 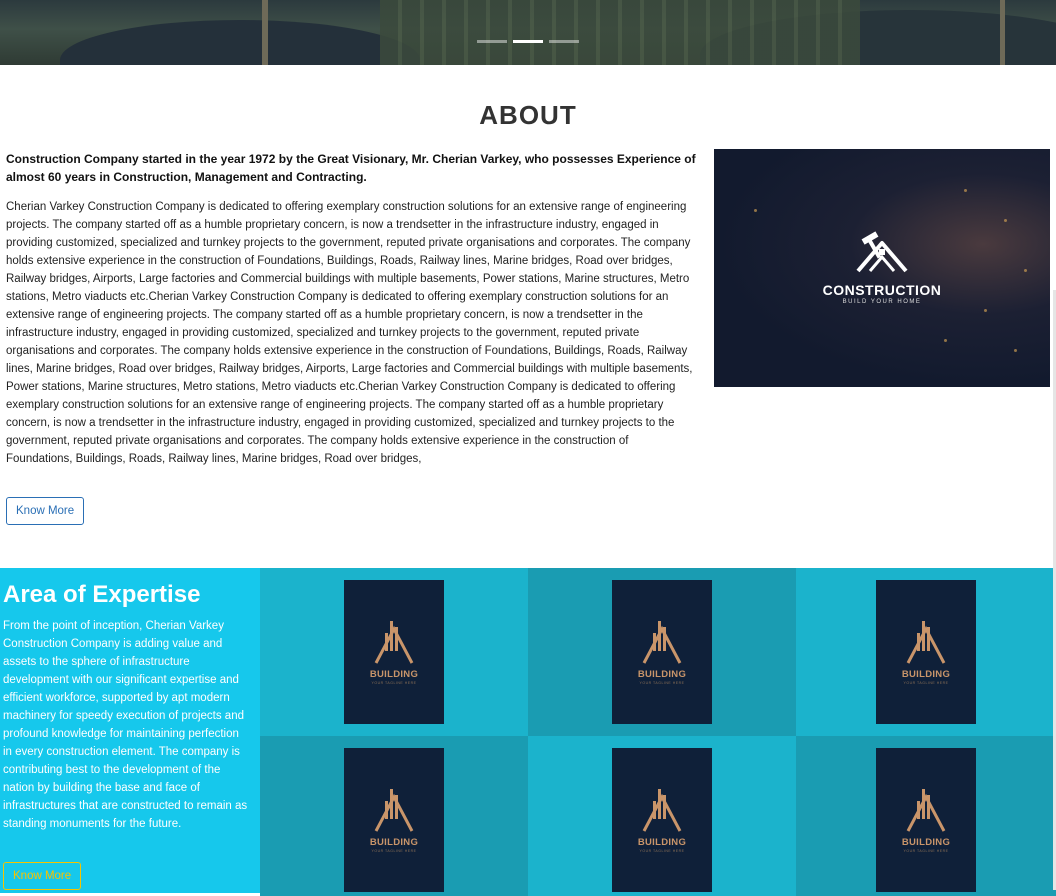 What do you see at coordinates (528, 115) in the screenshot?
I see `about-title: ABOUT` at bounding box center [528, 115].